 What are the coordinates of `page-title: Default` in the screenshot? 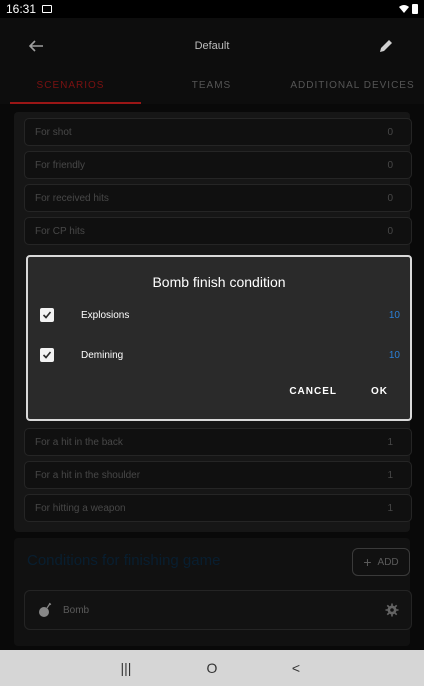 It's located at (212, 46).